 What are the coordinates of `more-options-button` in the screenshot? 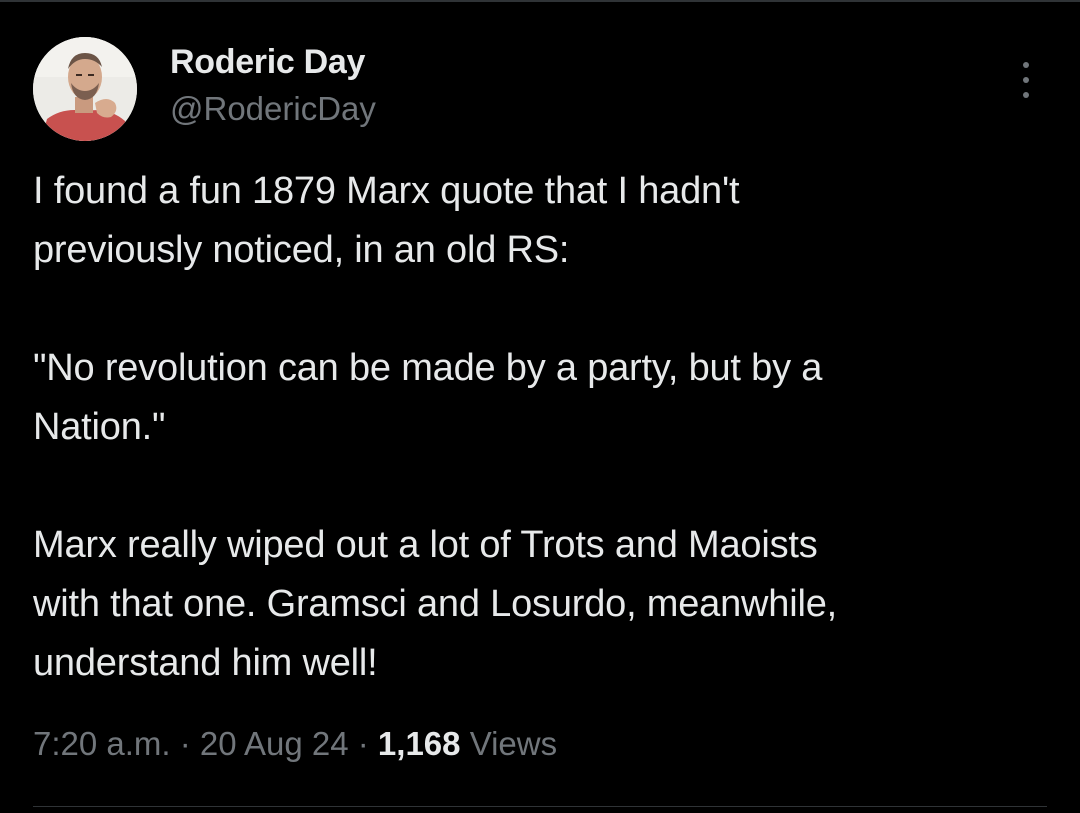 It's located at (1026, 80).